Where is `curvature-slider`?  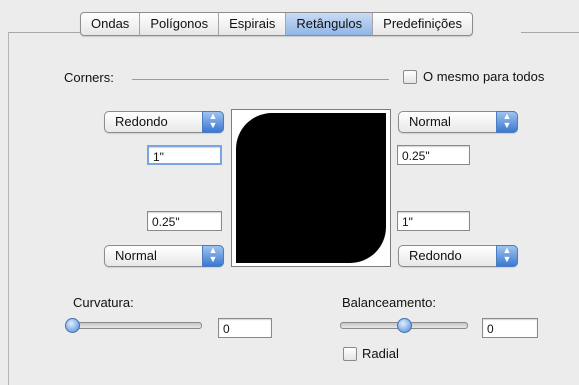
curvature-slider is located at coordinates (136, 325).